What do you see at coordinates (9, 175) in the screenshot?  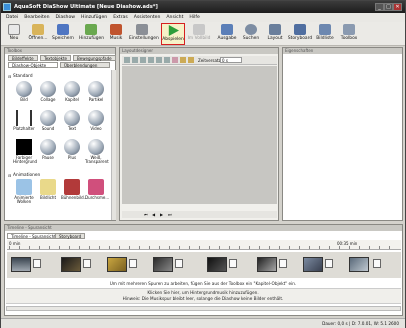 I see `collapse-animations-icon: ⊟` at bounding box center [9, 175].